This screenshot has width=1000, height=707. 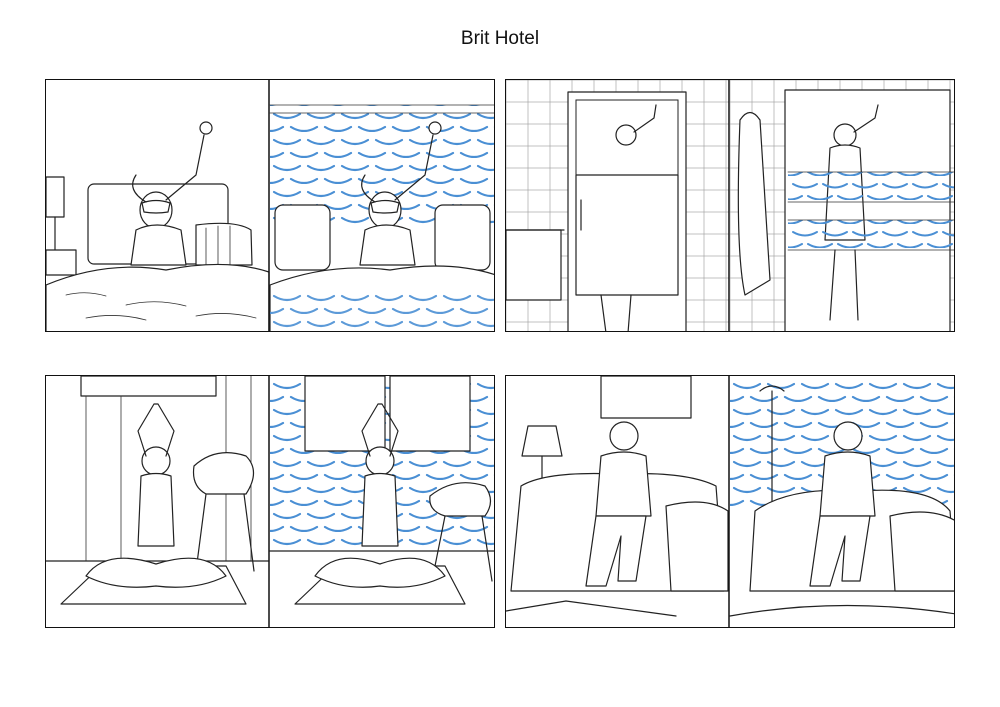 I want to click on sofa-panel-pattern, so click(x=841, y=496).